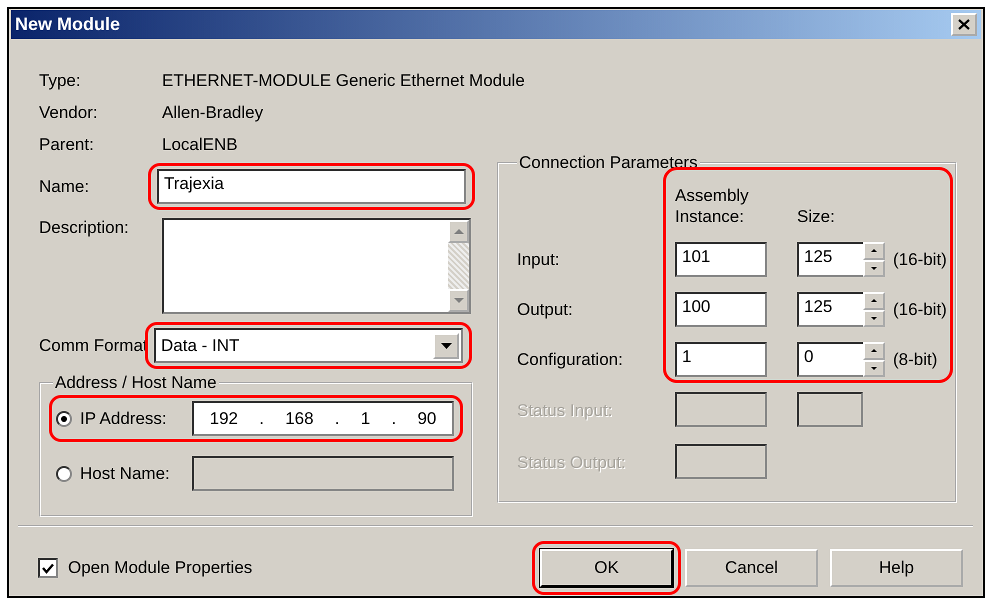 The width and height of the screenshot is (991, 606). I want to click on bit-size-label: (8-bit), so click(915, 360).